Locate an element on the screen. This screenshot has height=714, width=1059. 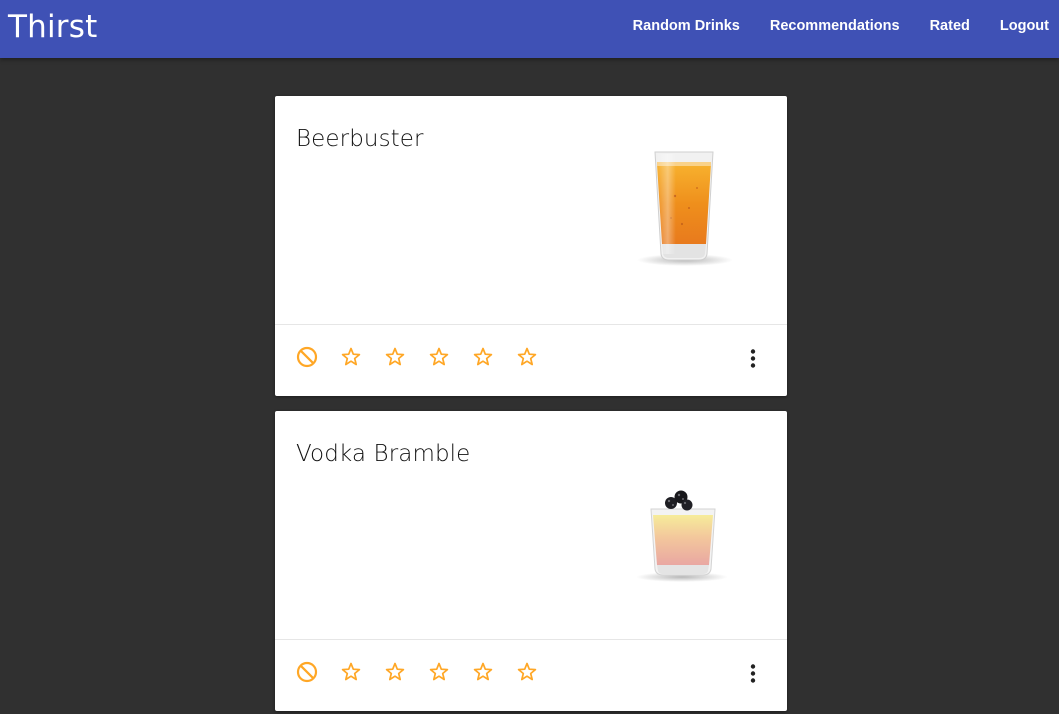
nav-logout: Logout is located at coordinates (1022, 26).